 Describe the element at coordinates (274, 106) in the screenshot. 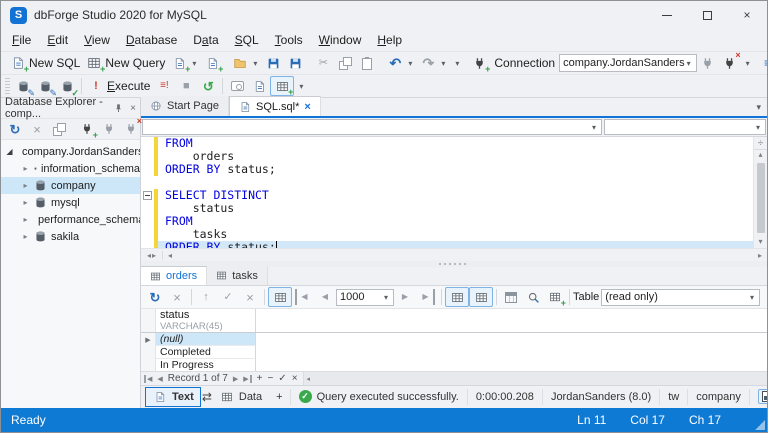

I see `document-tab-sql: SQL.sql* ×` at that location.